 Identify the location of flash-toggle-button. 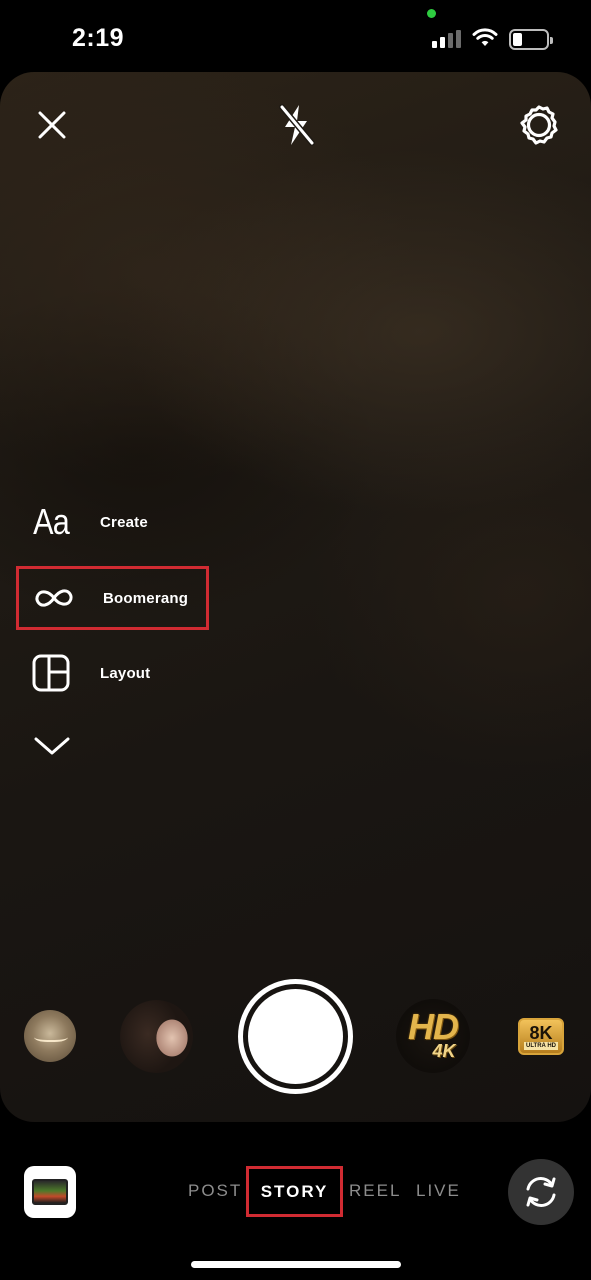
(296, 125).